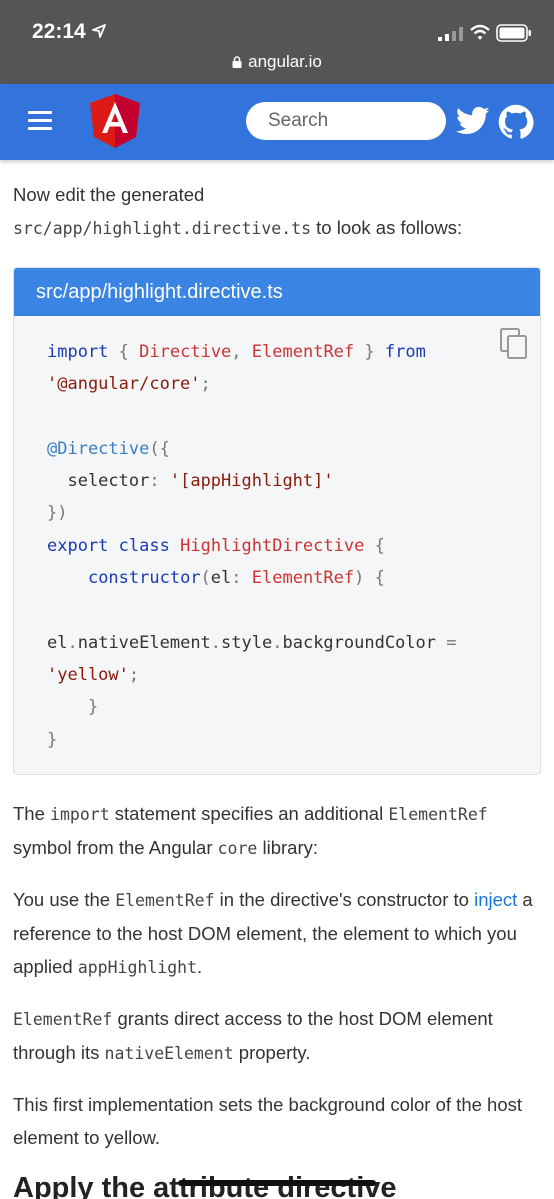  Describe the element at coordinates (236, 578) in the screenshot. I see `code-line: constructor(el: ElementRef) {` at that location.